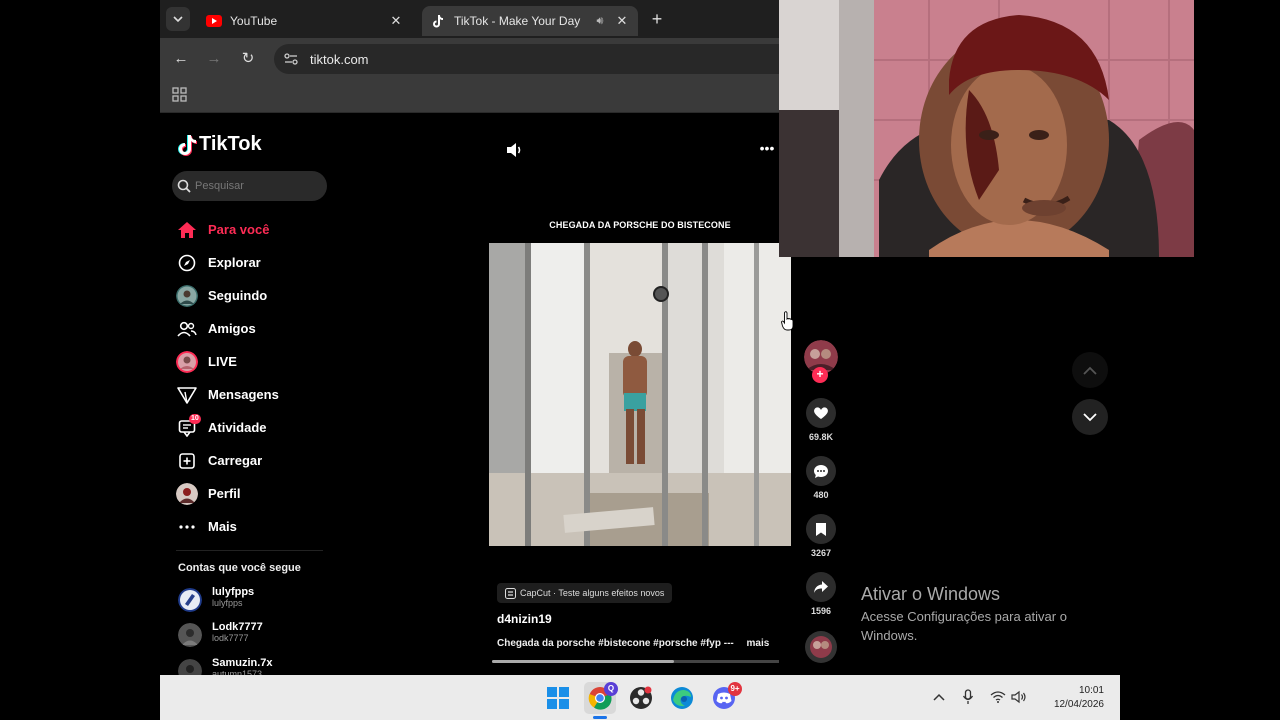 Image resolution: width=1280 pixels, height=720 pixels. What do you see at coordinates (180, 95) in the screenshot?
I see `apps-grid-icon` at bounding box center [180, 95].